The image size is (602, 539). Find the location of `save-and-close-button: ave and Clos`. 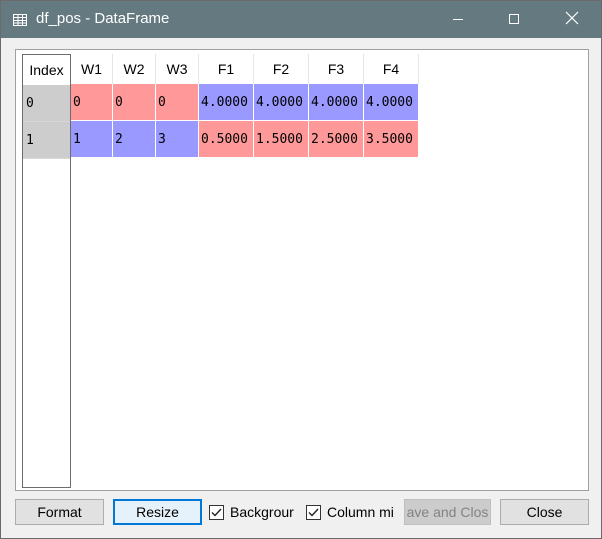

save-and-close-button: ave and Clos is located at coordinates (447, 512).